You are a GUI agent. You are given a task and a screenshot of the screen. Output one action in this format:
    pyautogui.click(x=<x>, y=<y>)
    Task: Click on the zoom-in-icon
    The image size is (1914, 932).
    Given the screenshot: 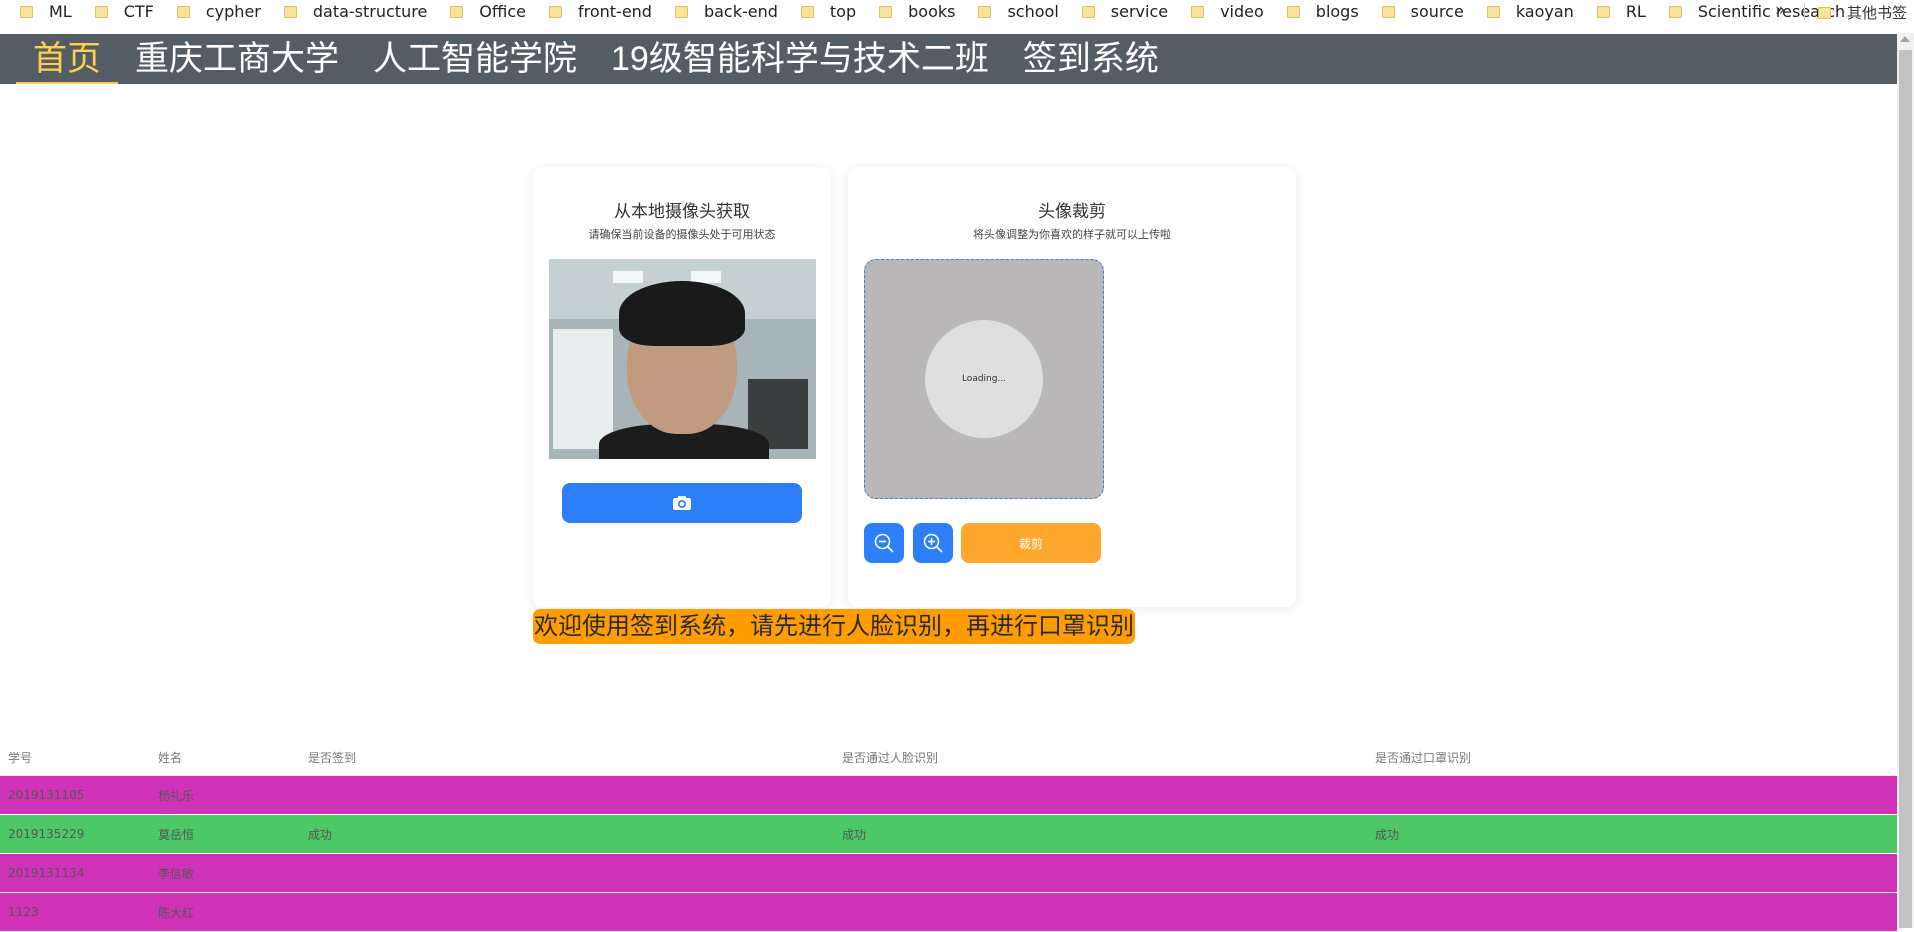 What is the action you would take?
    pyautogui.click(x=933, y=543)
    